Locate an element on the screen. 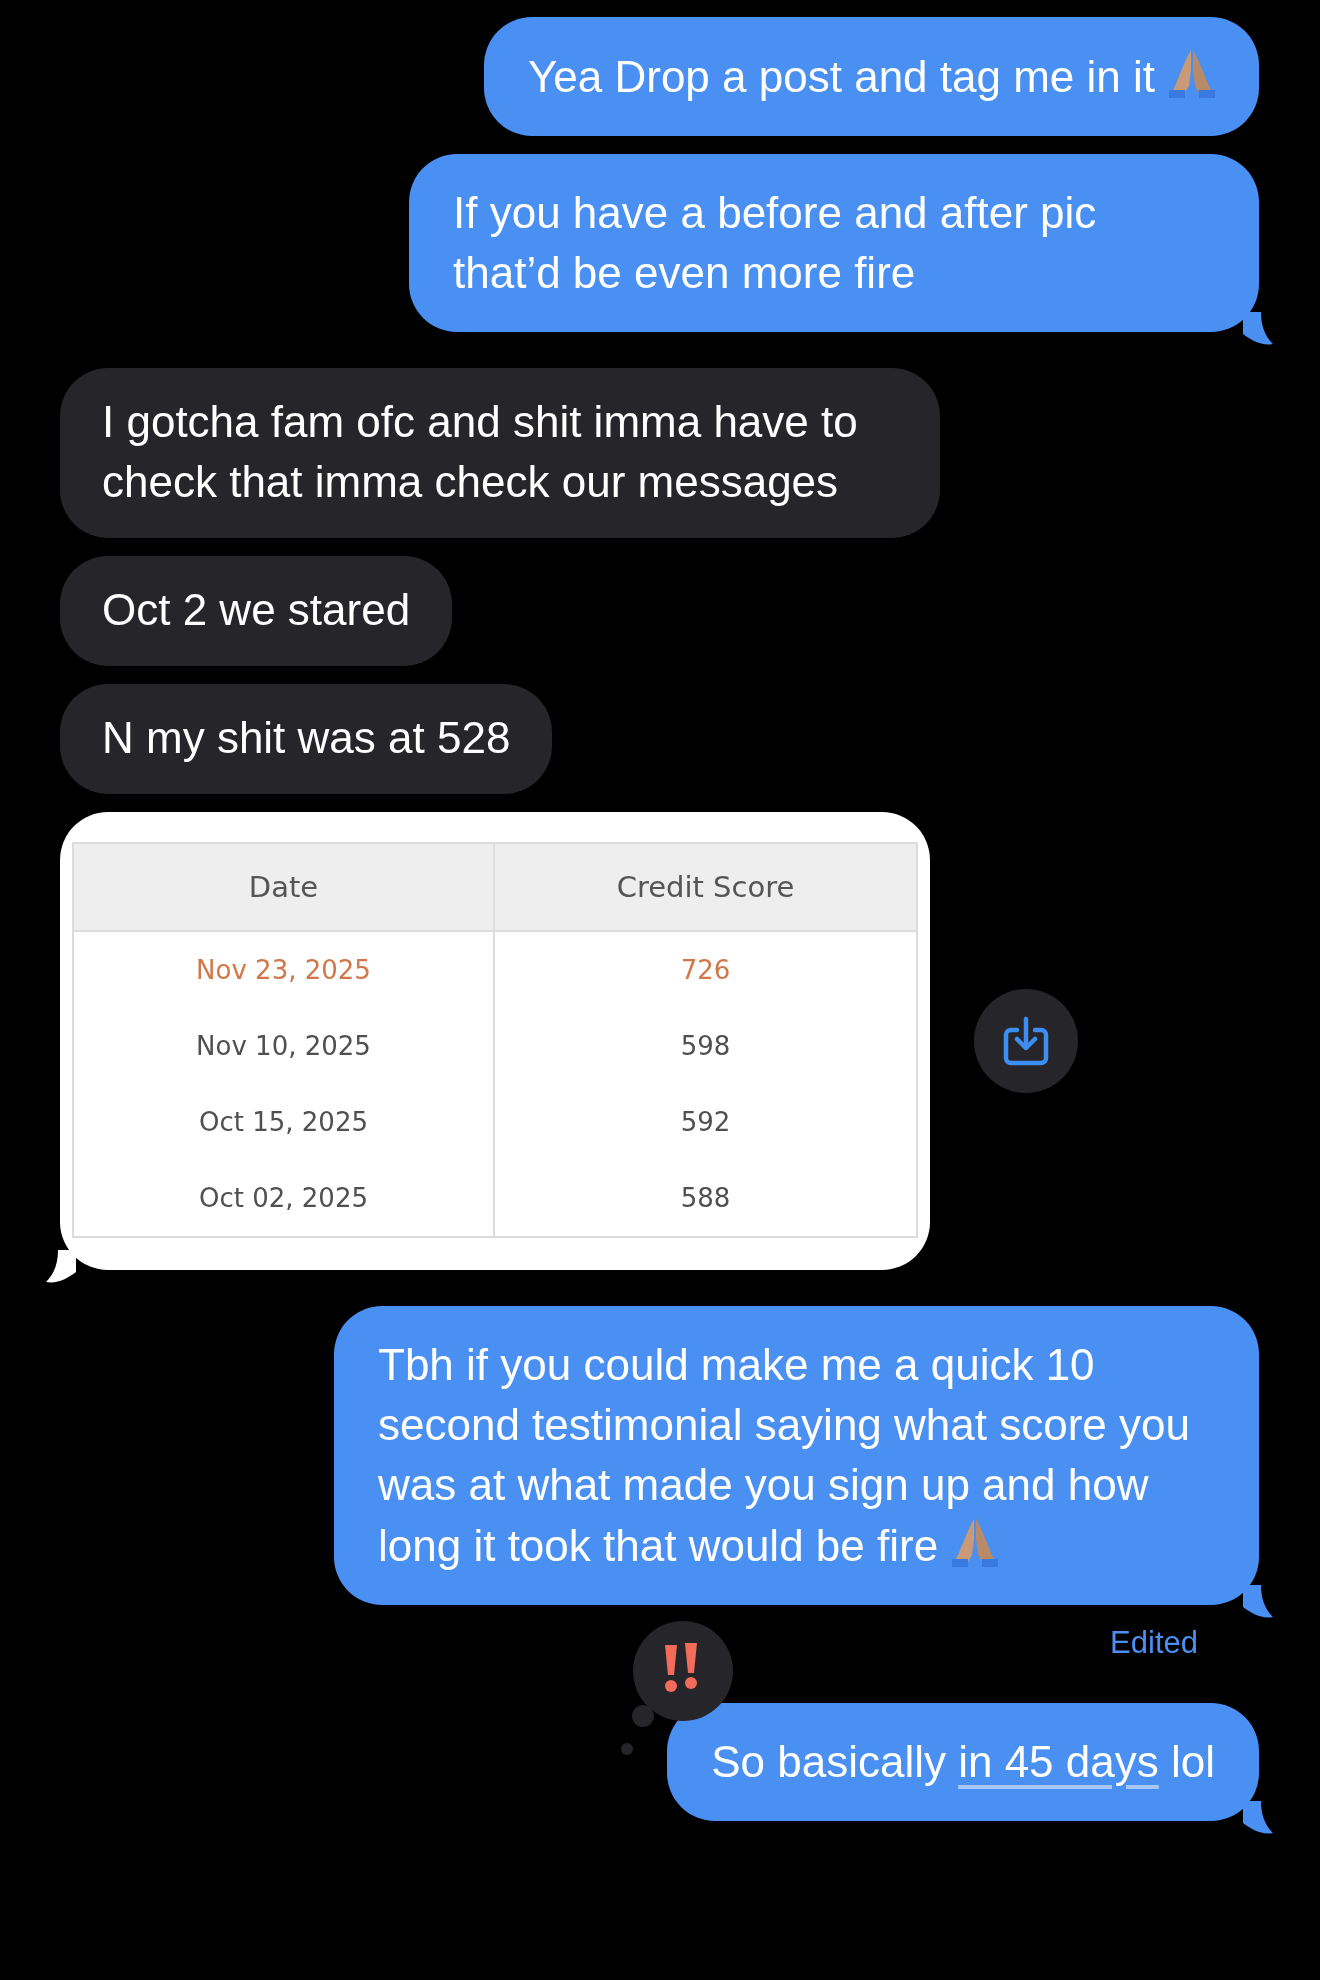  date-link: in 45 days is located at coordinates (1058, 1761).